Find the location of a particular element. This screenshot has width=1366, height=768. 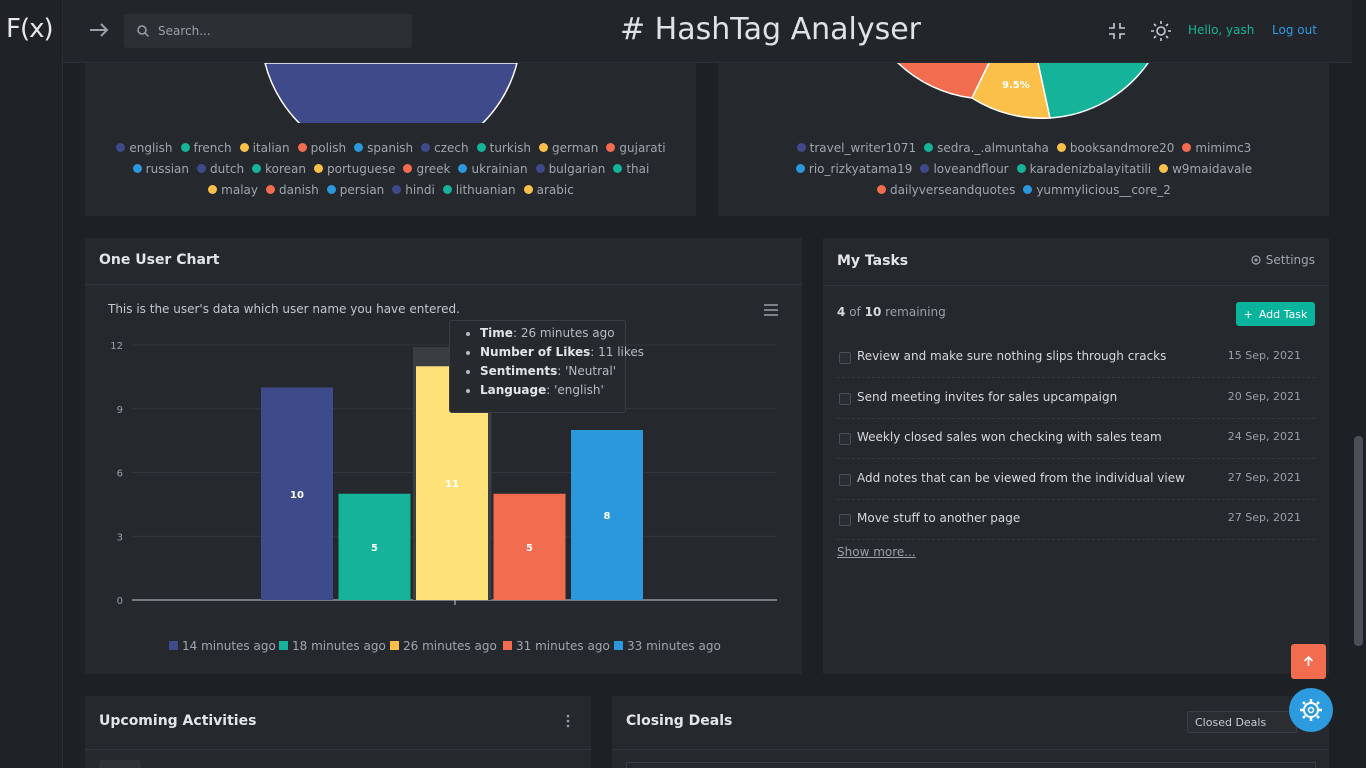

language-legend-item: portuguese is located at coordinates (354, 168).